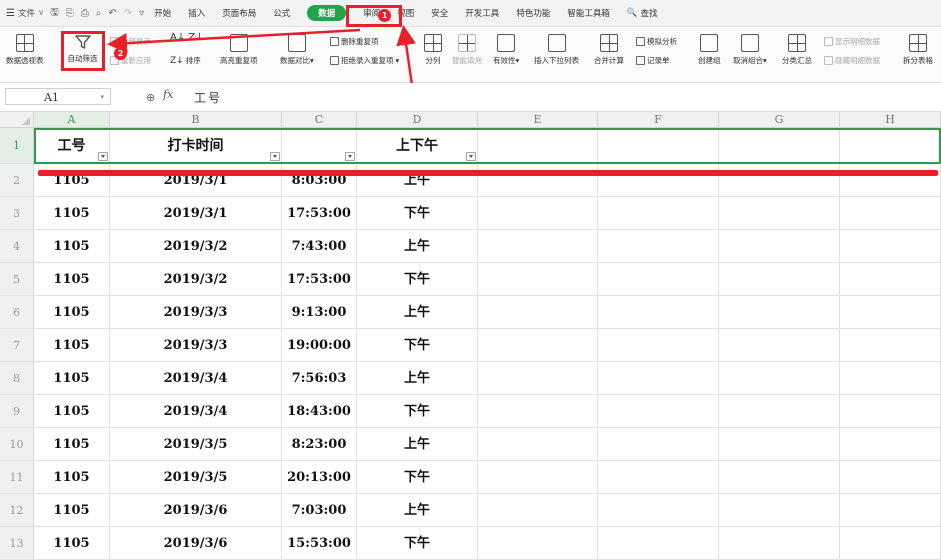 Image resolution: width=941 pixels, height=560 pixels. I want to click on row-header-12: 12, so click(17, 510).